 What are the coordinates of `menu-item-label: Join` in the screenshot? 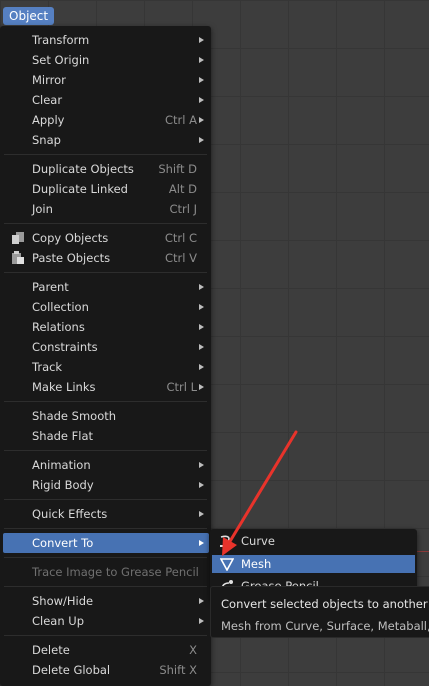 It's located at (42, 209).